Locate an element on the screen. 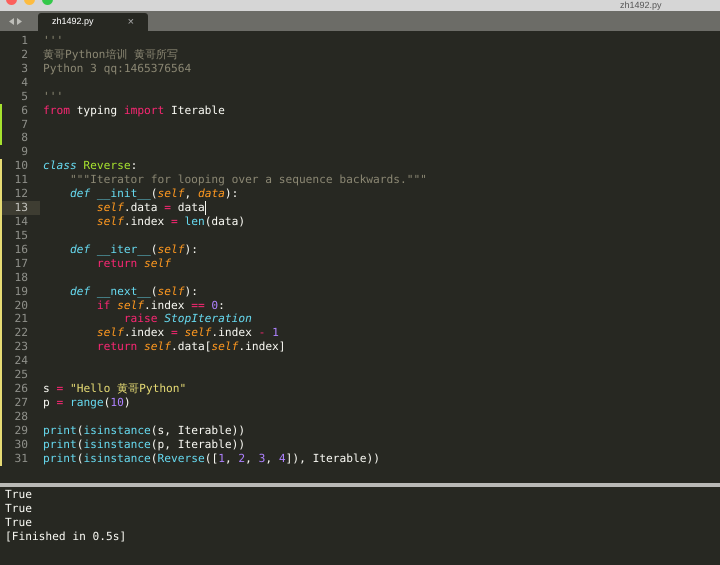  forward-arrow-icon is located at coordinates (19, 21).